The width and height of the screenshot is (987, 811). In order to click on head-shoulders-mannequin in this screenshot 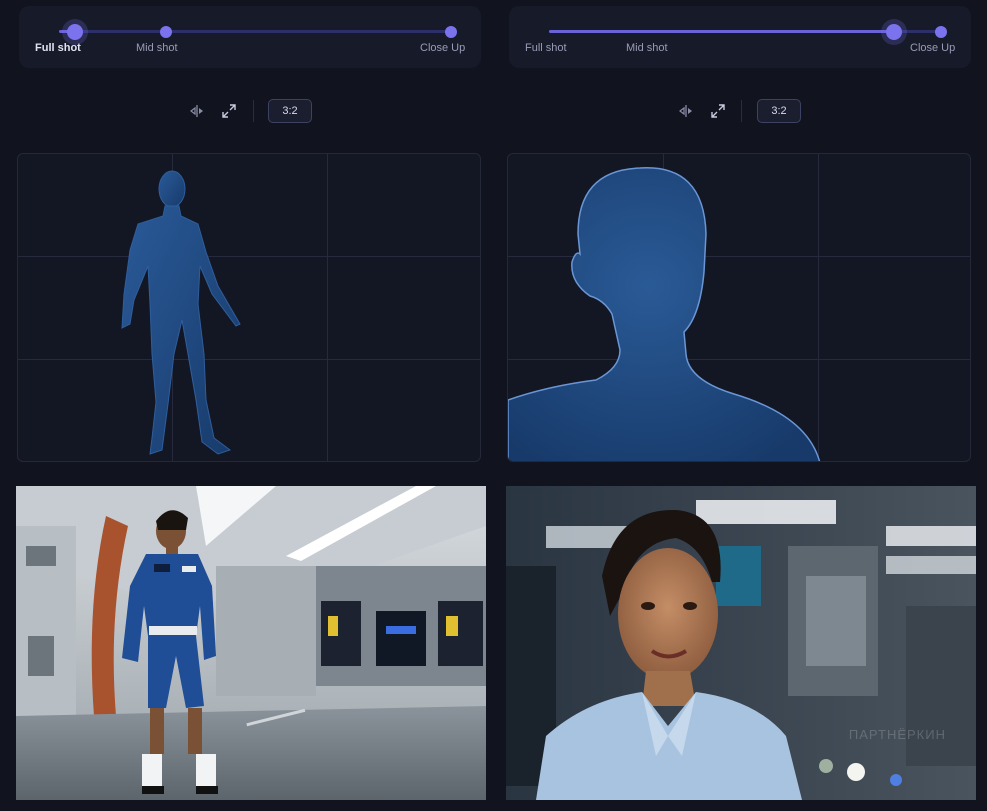, I will do `click(664, 314)`.